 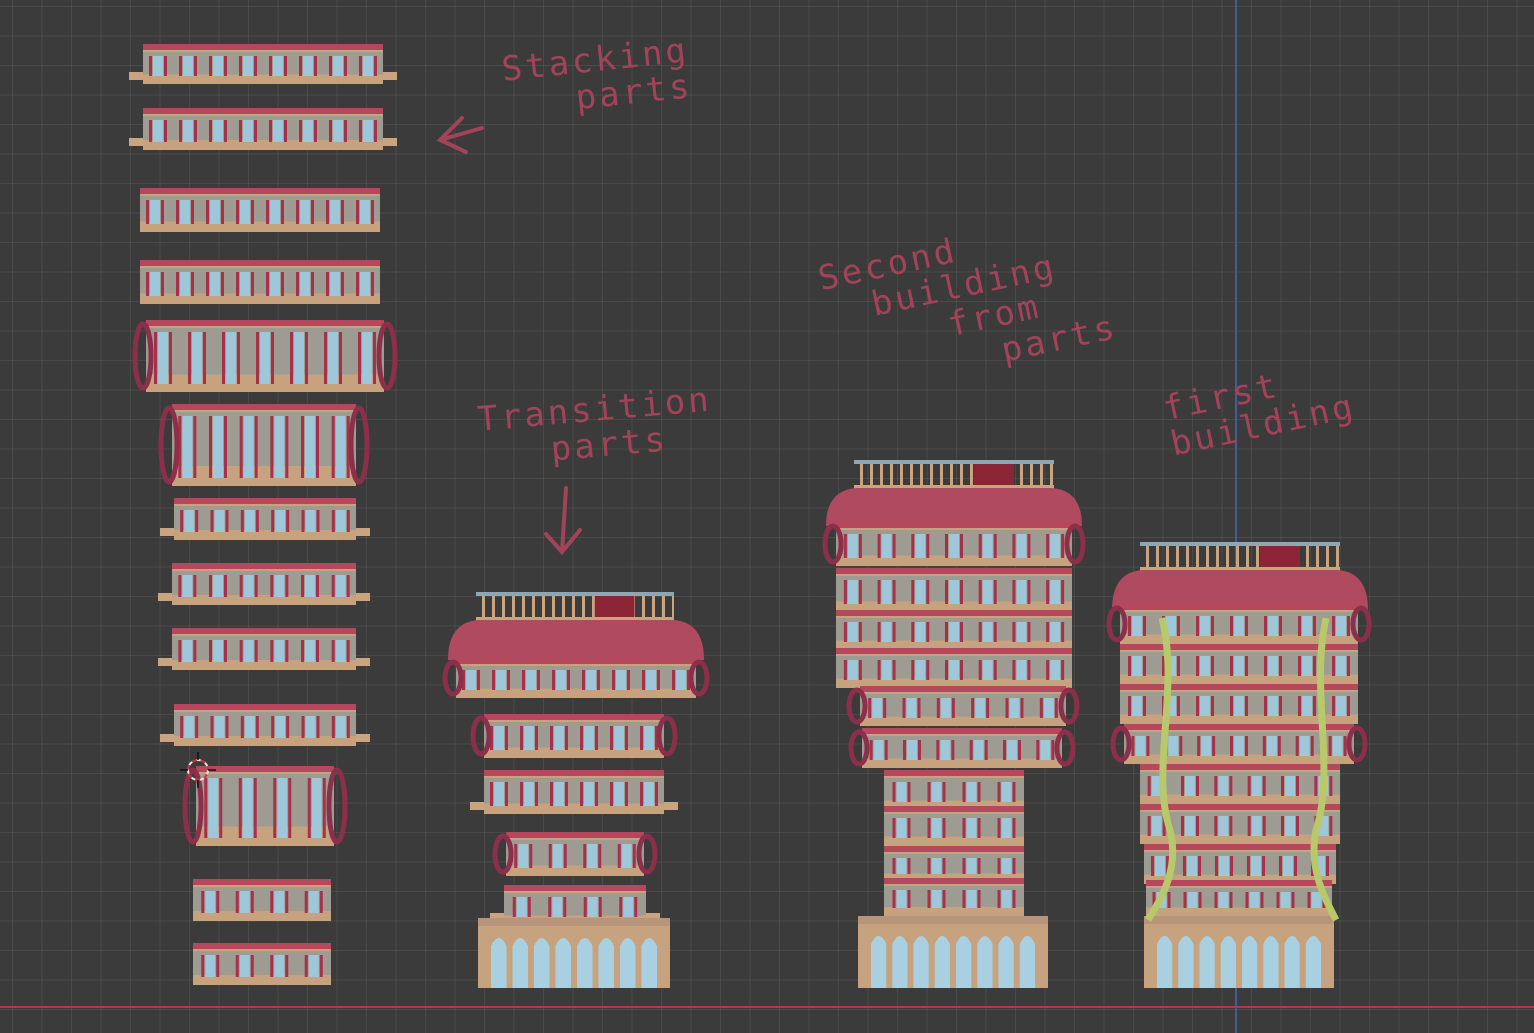 I want to click on 3d-cursor-icon, so click(x=198, y=770).